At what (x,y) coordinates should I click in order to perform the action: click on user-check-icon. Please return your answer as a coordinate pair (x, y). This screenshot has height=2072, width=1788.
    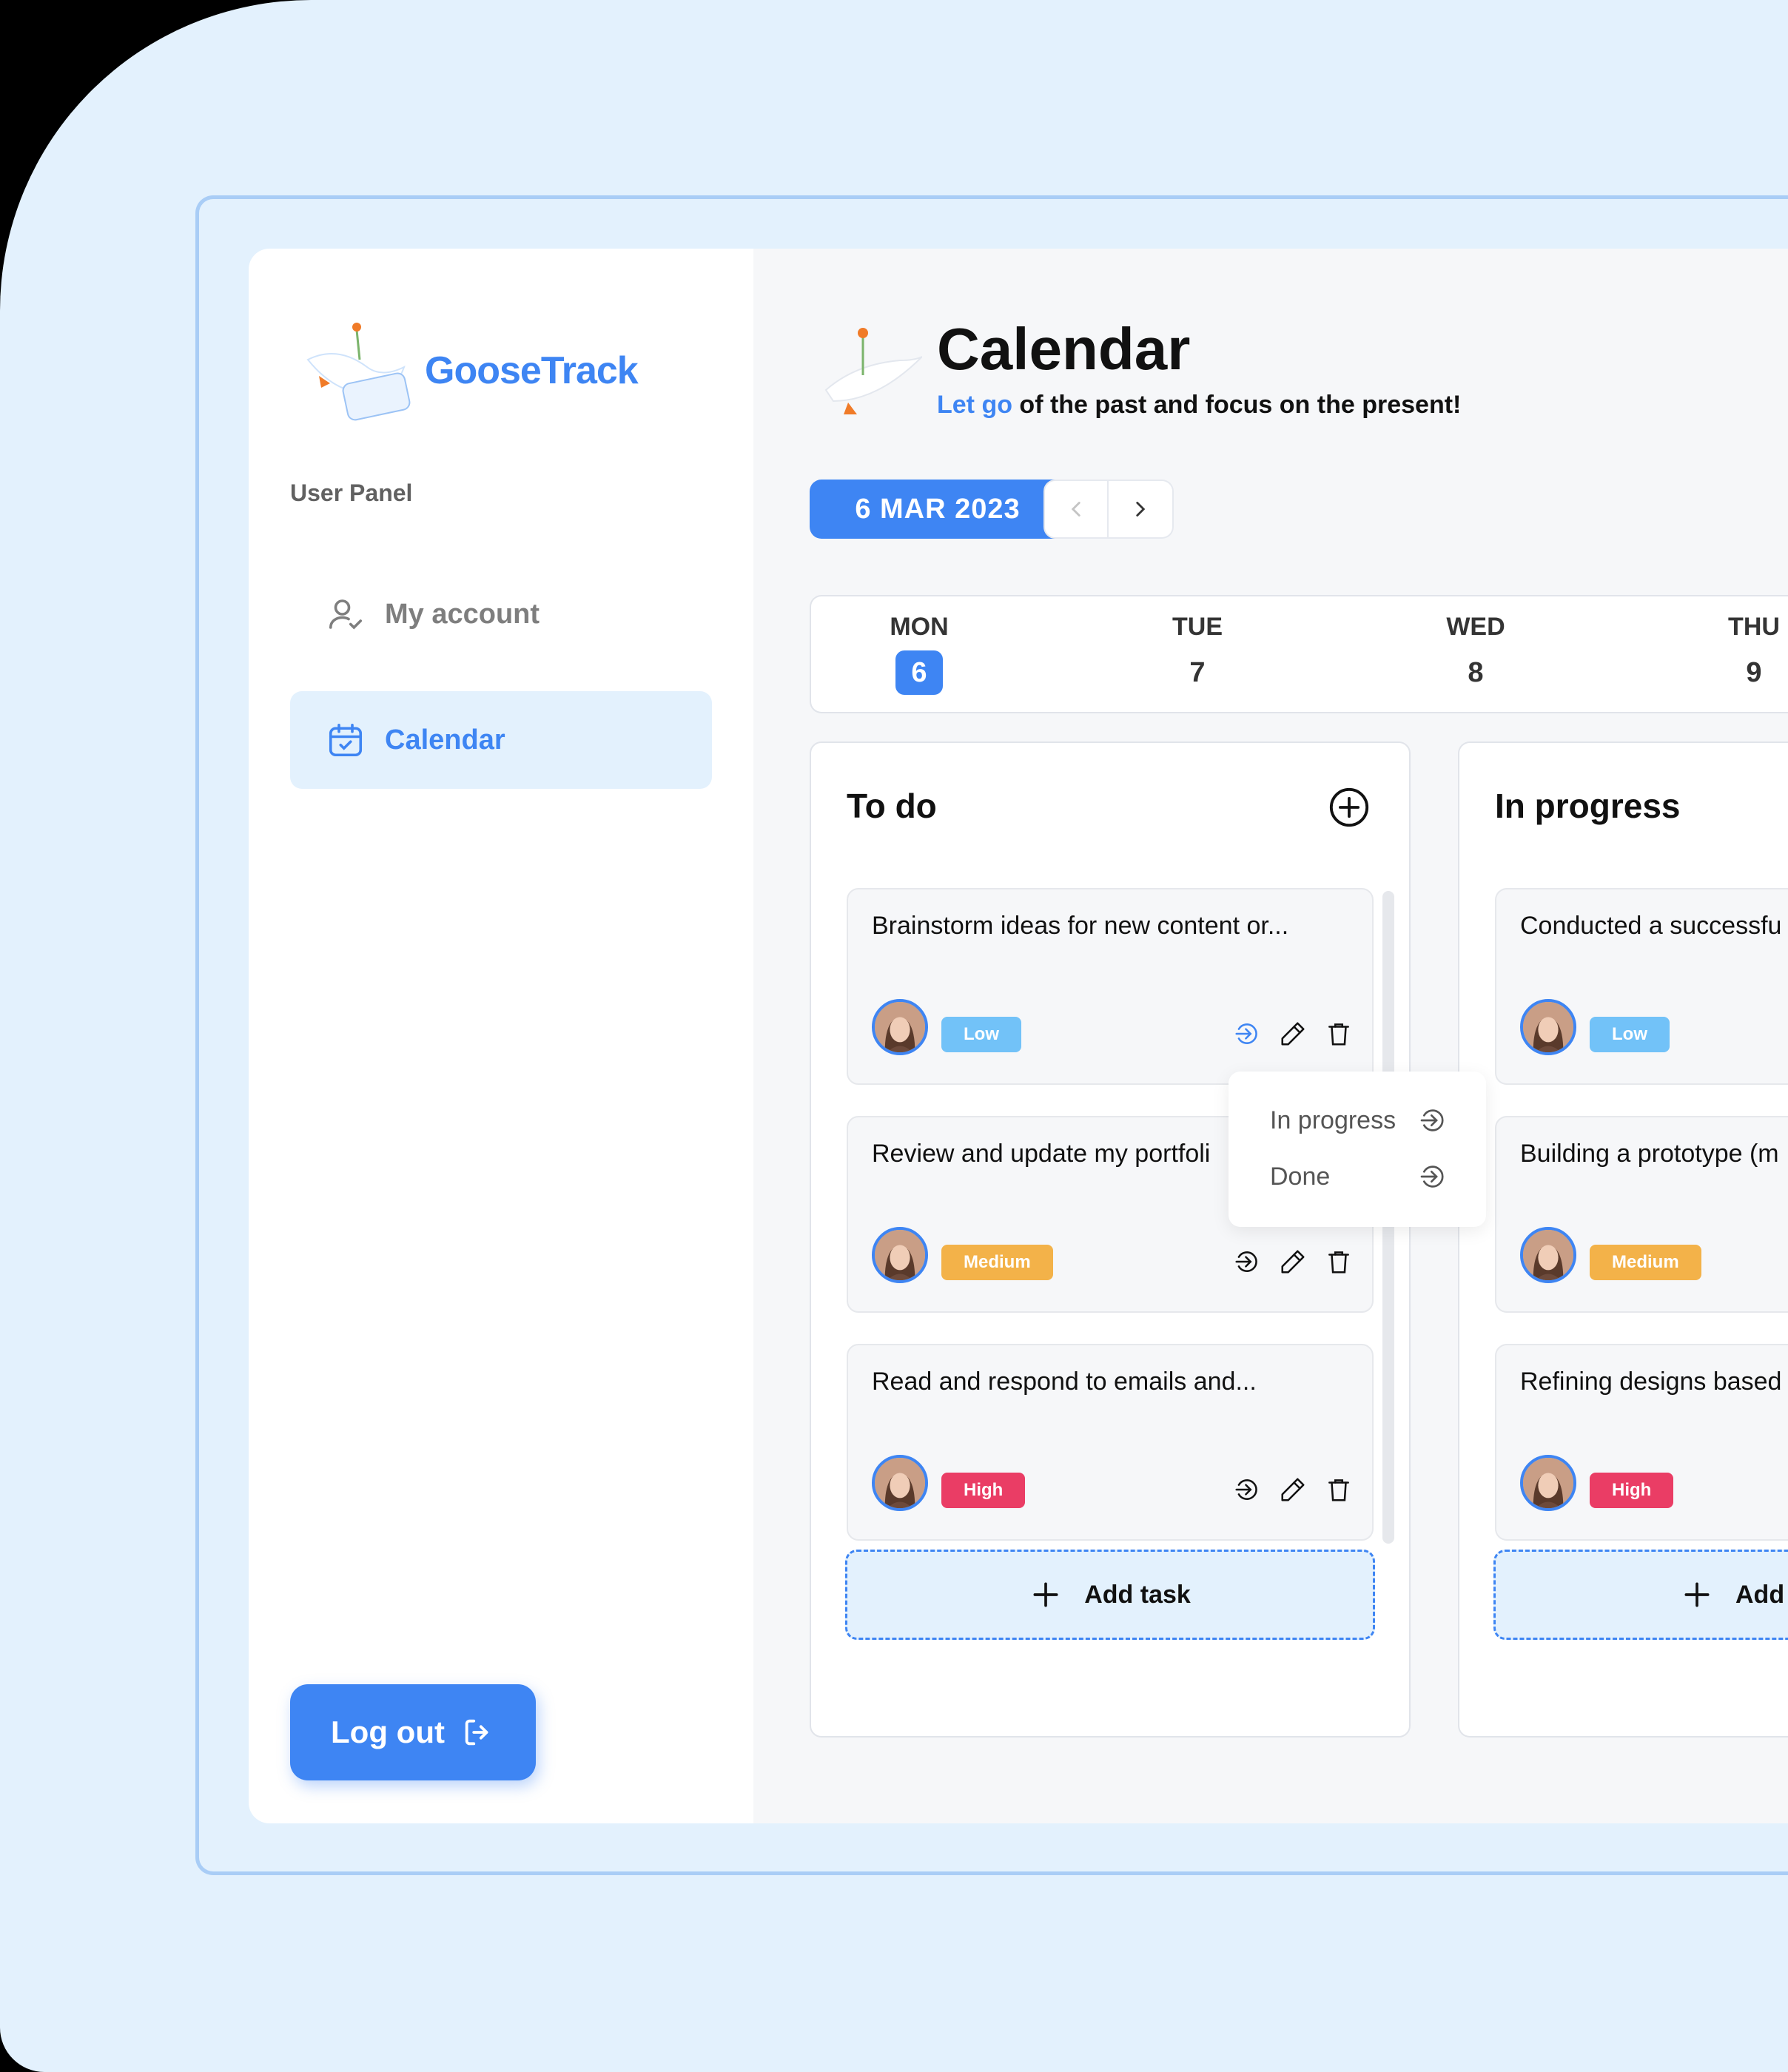
    Looking at the image, I should click on (346, 614).